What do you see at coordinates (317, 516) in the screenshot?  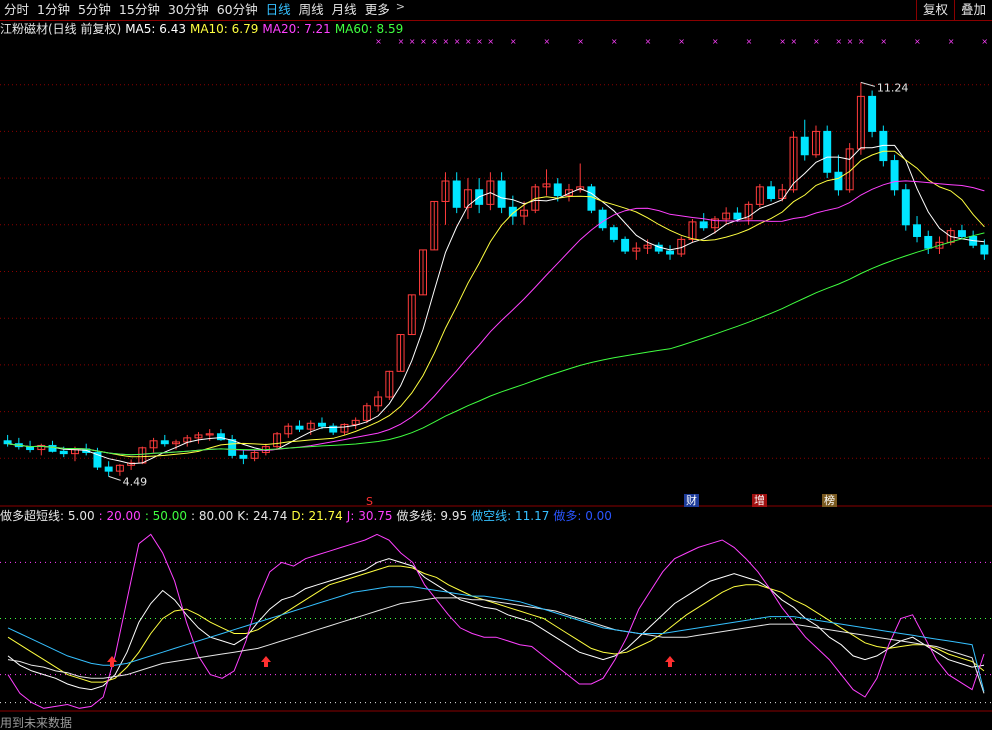 I see `d-value: D: 21.74` at bounding box center [317, 516].